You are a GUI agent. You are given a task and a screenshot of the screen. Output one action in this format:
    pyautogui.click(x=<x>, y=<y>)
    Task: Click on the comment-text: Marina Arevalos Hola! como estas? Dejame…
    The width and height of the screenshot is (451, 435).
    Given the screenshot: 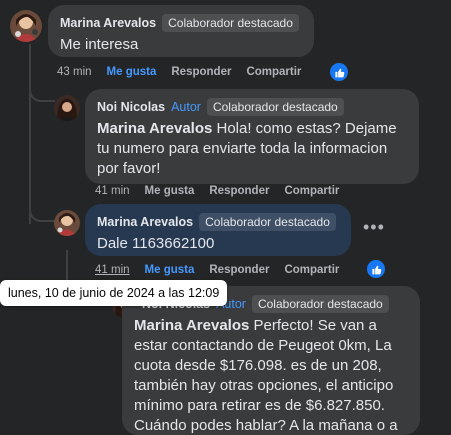 What is the action you would take?
    pyautogui.click(x=247, y=148)
    